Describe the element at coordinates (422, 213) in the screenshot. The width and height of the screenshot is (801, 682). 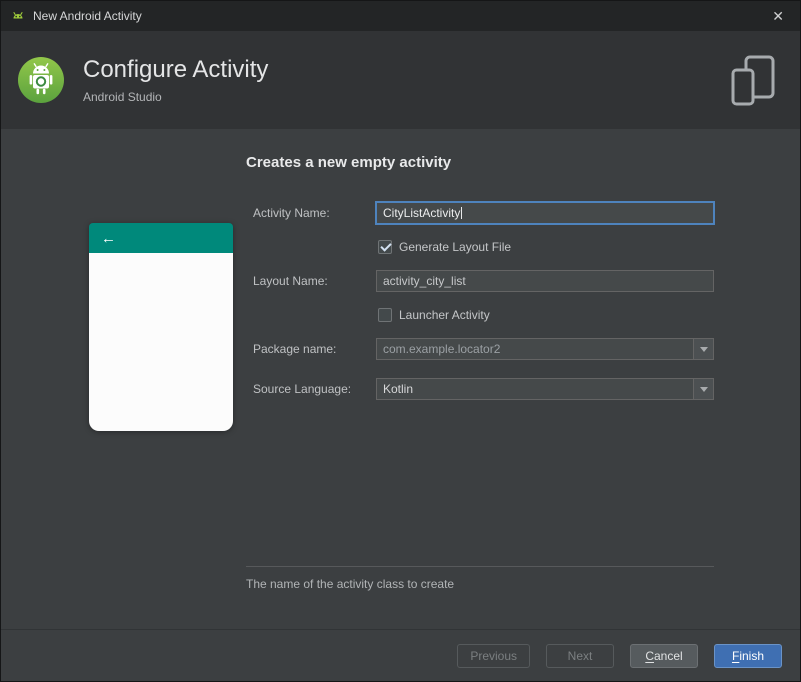
I see `activity-name-value: CityListActivity` at that location.